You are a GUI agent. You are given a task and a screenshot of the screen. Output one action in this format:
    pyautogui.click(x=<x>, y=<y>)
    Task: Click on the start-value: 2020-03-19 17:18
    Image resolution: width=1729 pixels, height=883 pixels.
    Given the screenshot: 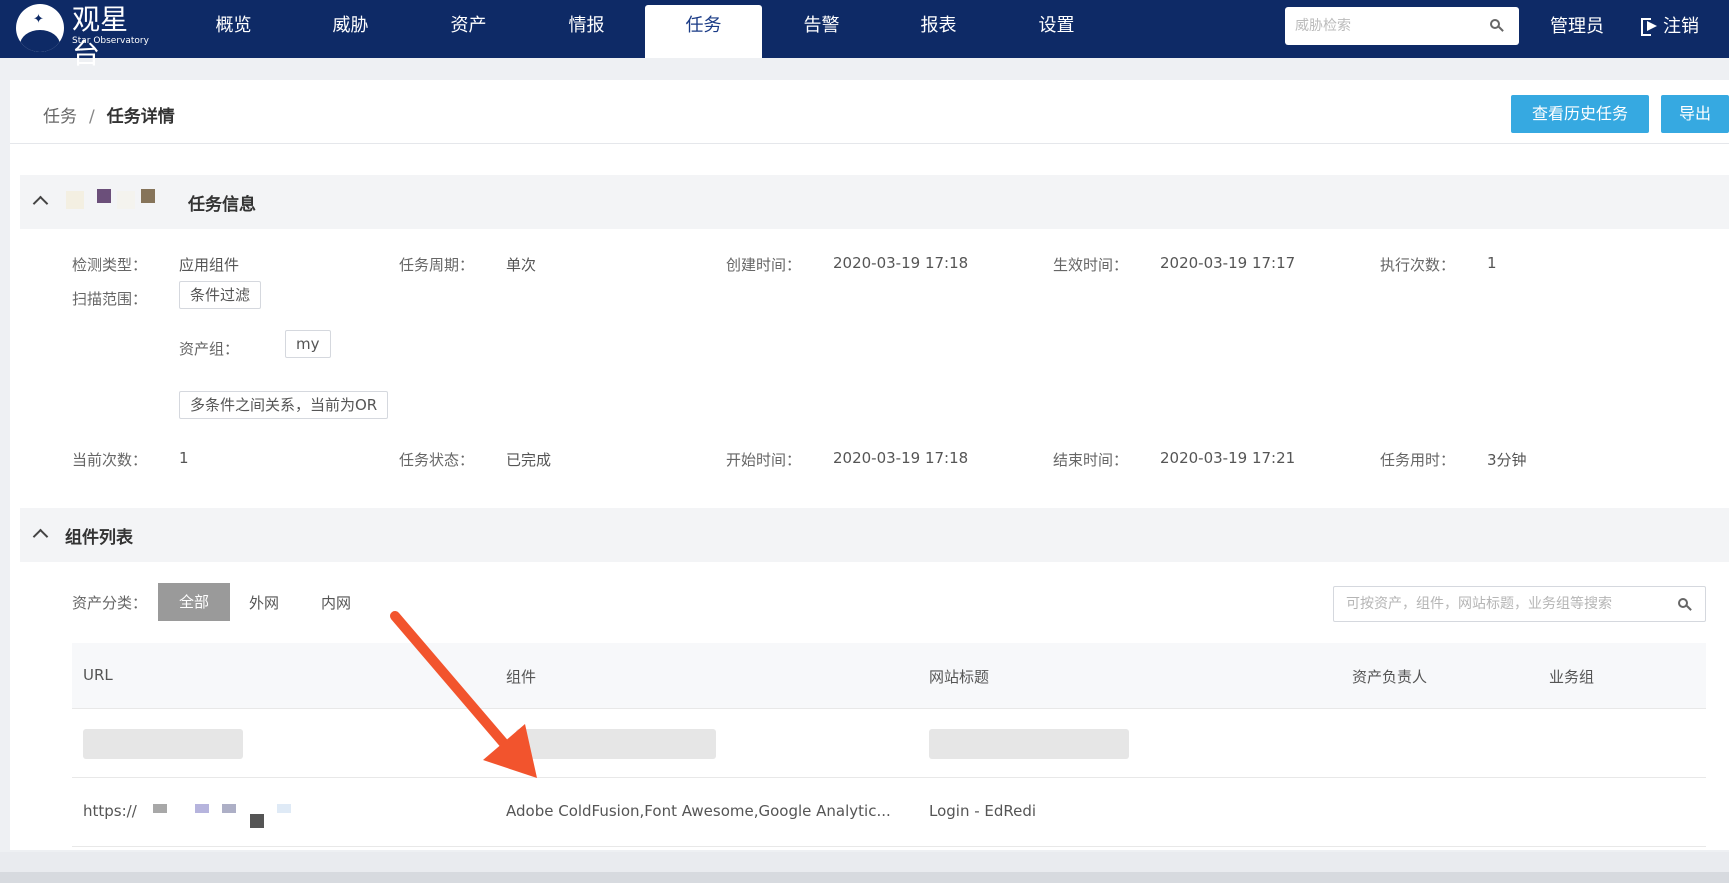 What is the action you would take?
    pyautogui.click(x=901, y=458)
    